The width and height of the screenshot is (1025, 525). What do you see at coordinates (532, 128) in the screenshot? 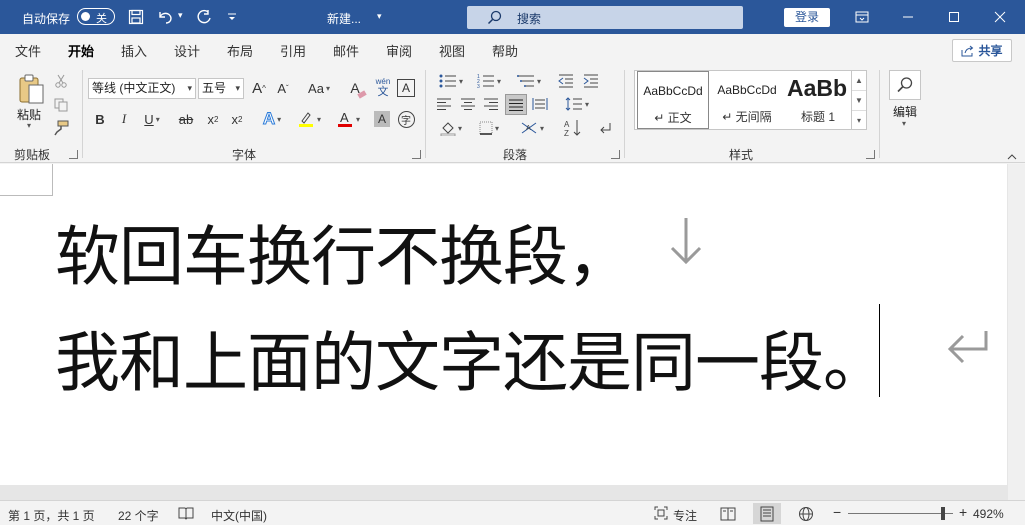
I see `chinese-layout-button: A ▾` at bounding box center [532, 128].